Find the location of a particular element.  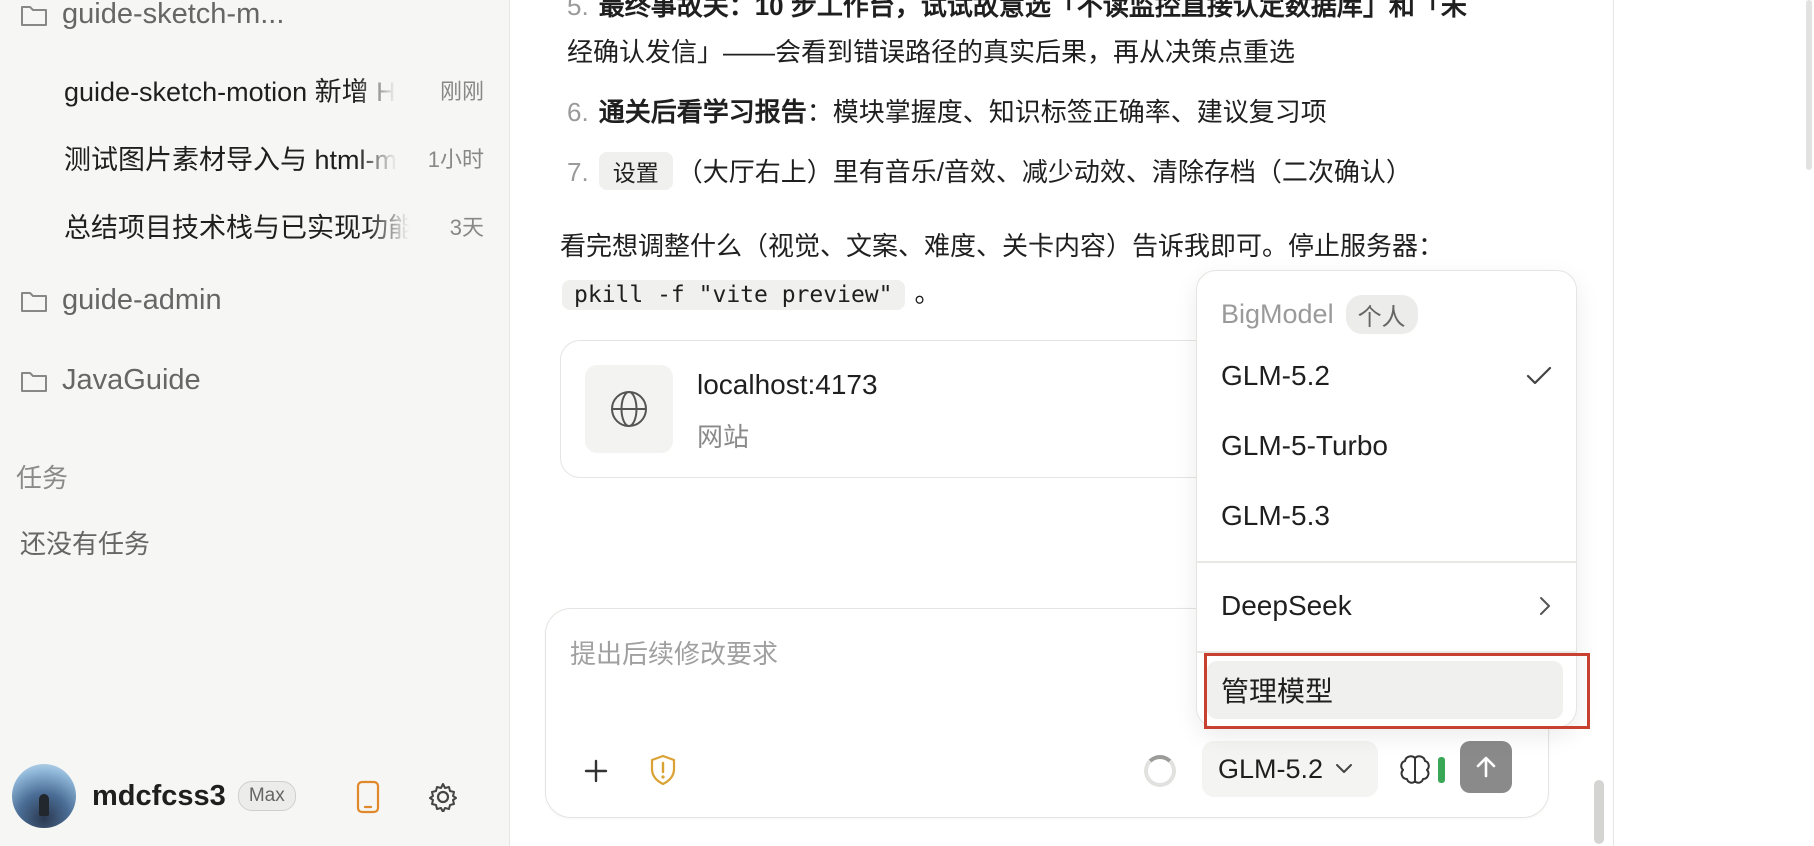

list-number: 6. is located at coordinates (578, 112).